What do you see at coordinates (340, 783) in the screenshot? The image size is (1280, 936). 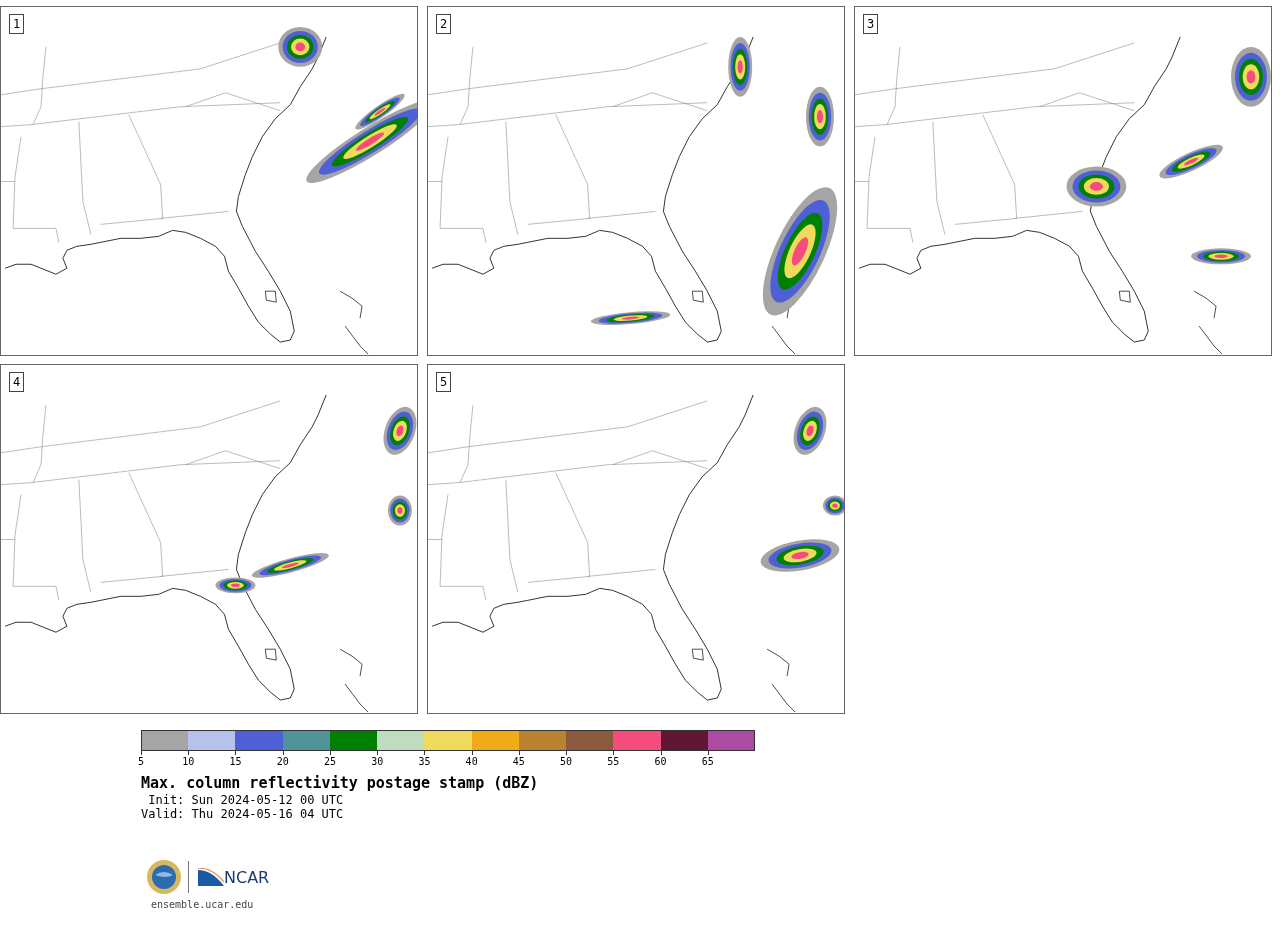 I see `chart-title: Max. column reflectivity postage stamp (dBZ)` at bounding box center [340, 783].